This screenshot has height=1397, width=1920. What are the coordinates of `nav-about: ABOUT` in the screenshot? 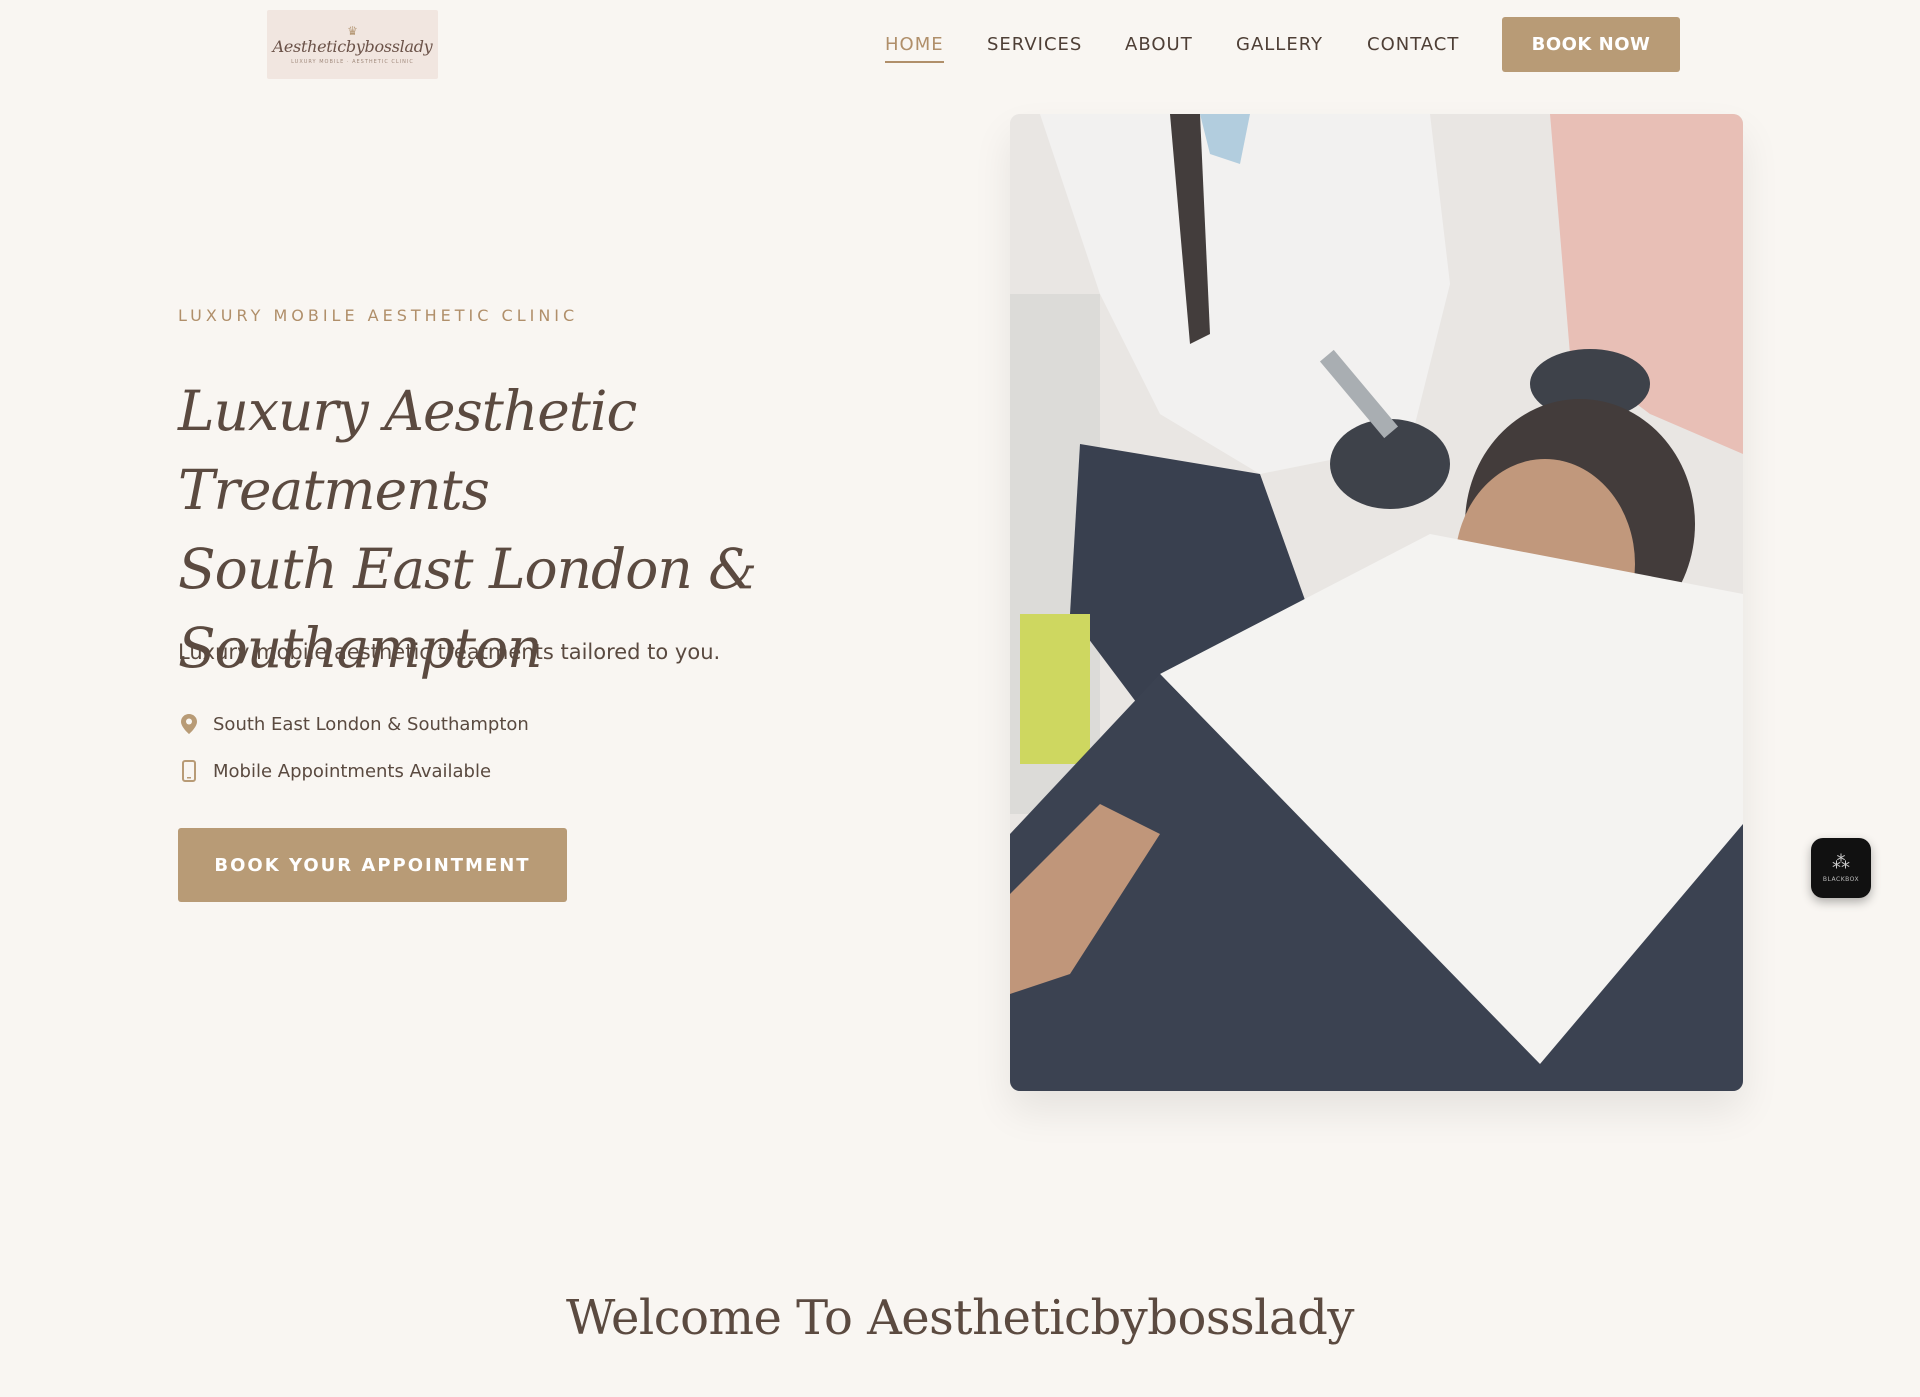 It's located at (1159, 44).